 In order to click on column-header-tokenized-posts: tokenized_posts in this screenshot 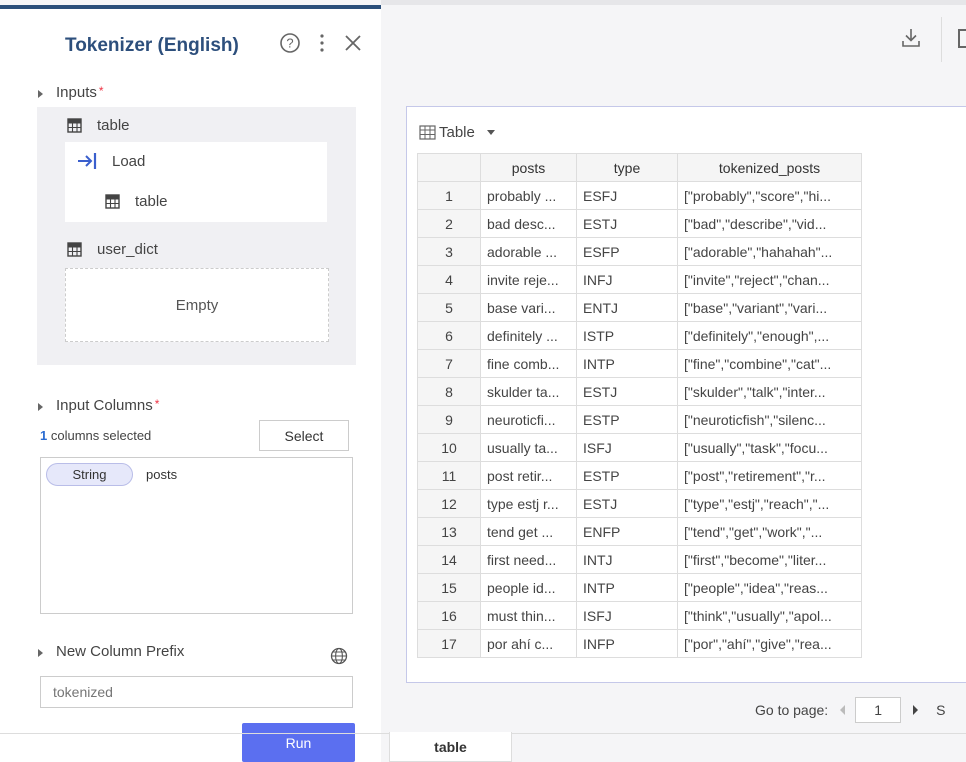, I will do `click(769, 167)`.